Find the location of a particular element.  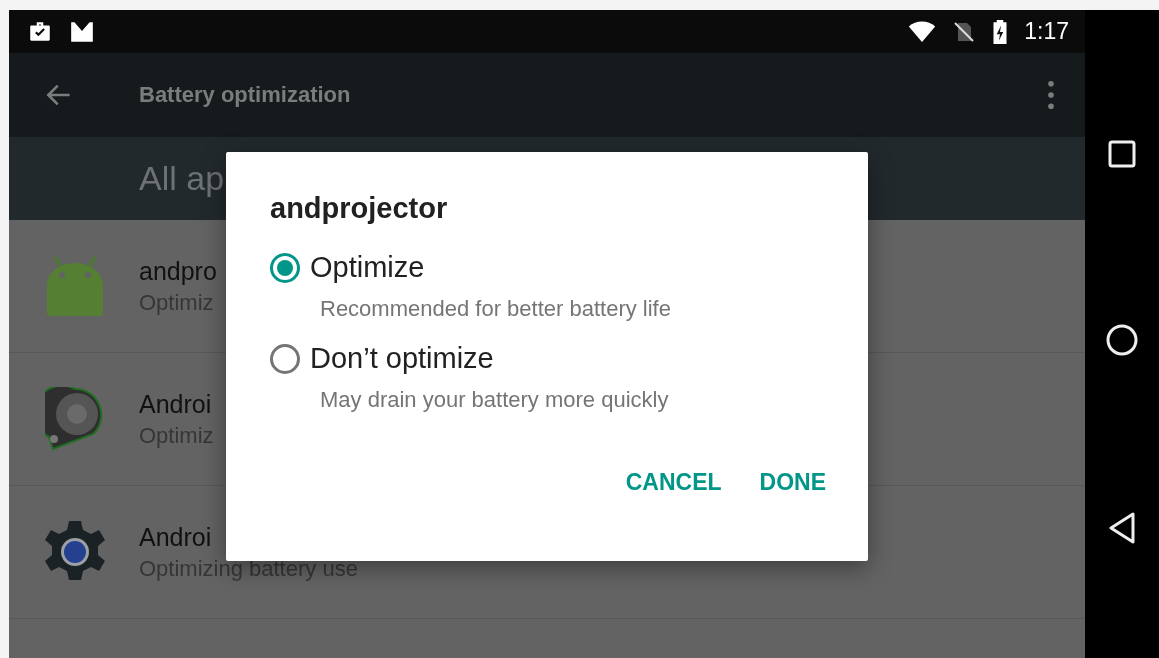

battery-charging-icon is located at coordinates (1000, 31).